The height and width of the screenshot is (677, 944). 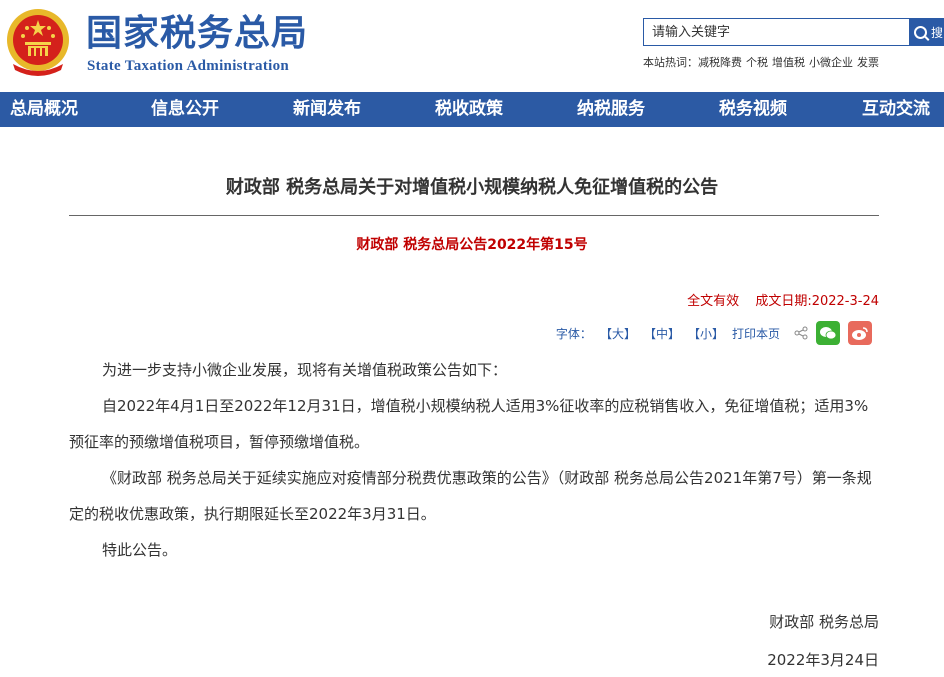 I want to click on wechat-share-icon, so click(x=828, y=333).